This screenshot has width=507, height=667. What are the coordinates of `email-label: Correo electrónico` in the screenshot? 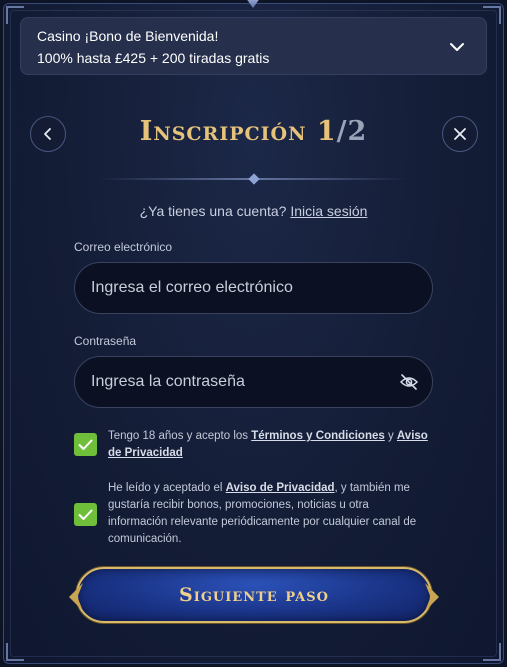 It's located at (123, 247).